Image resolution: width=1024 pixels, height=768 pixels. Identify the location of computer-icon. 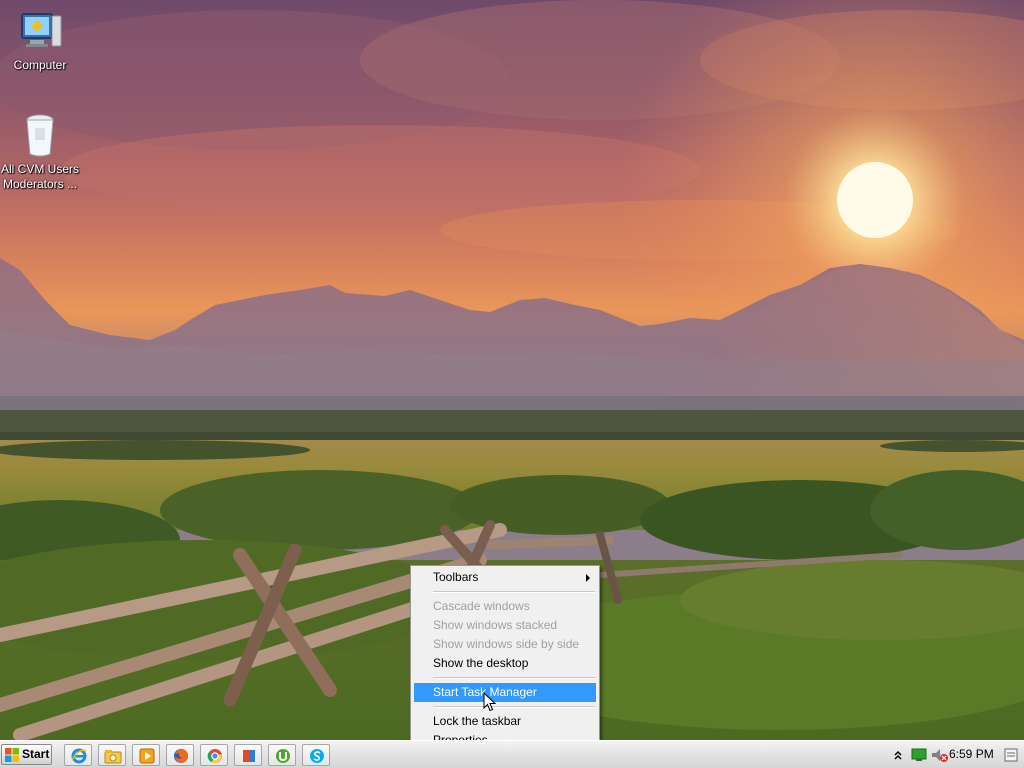
(41, 30).